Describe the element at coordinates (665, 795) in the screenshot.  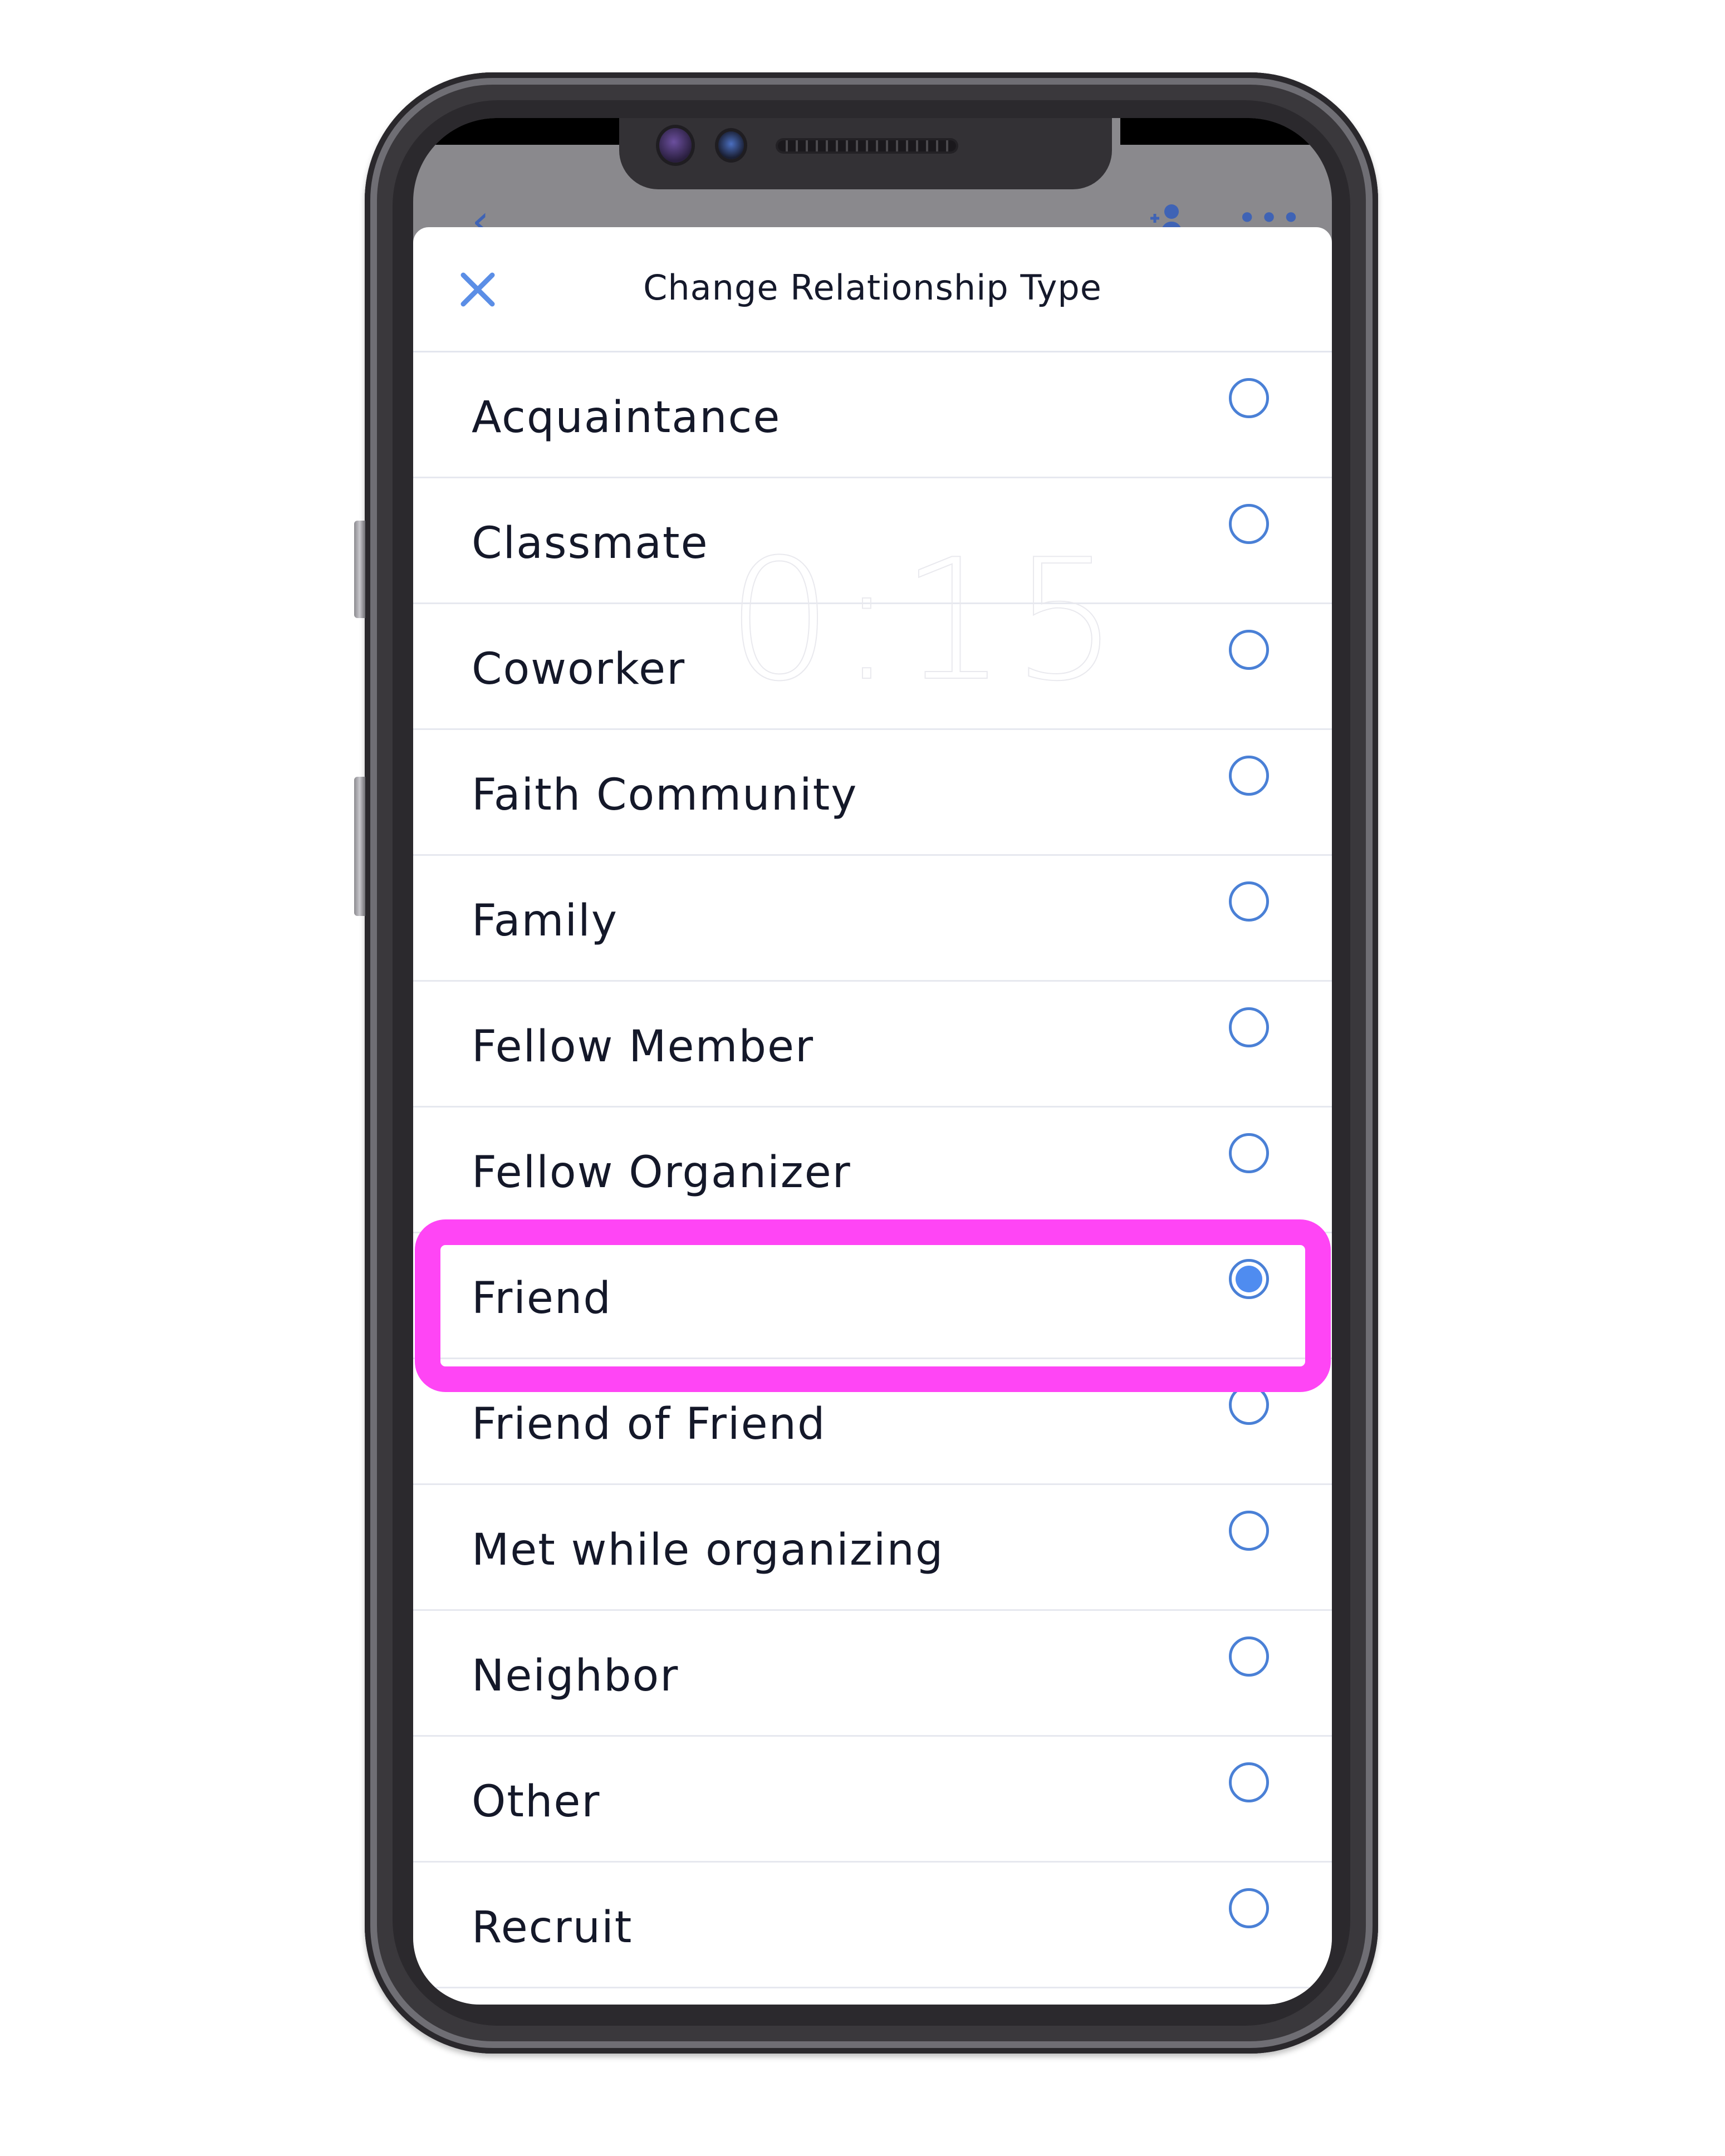
I see `option-label: Faith Community` at that location.